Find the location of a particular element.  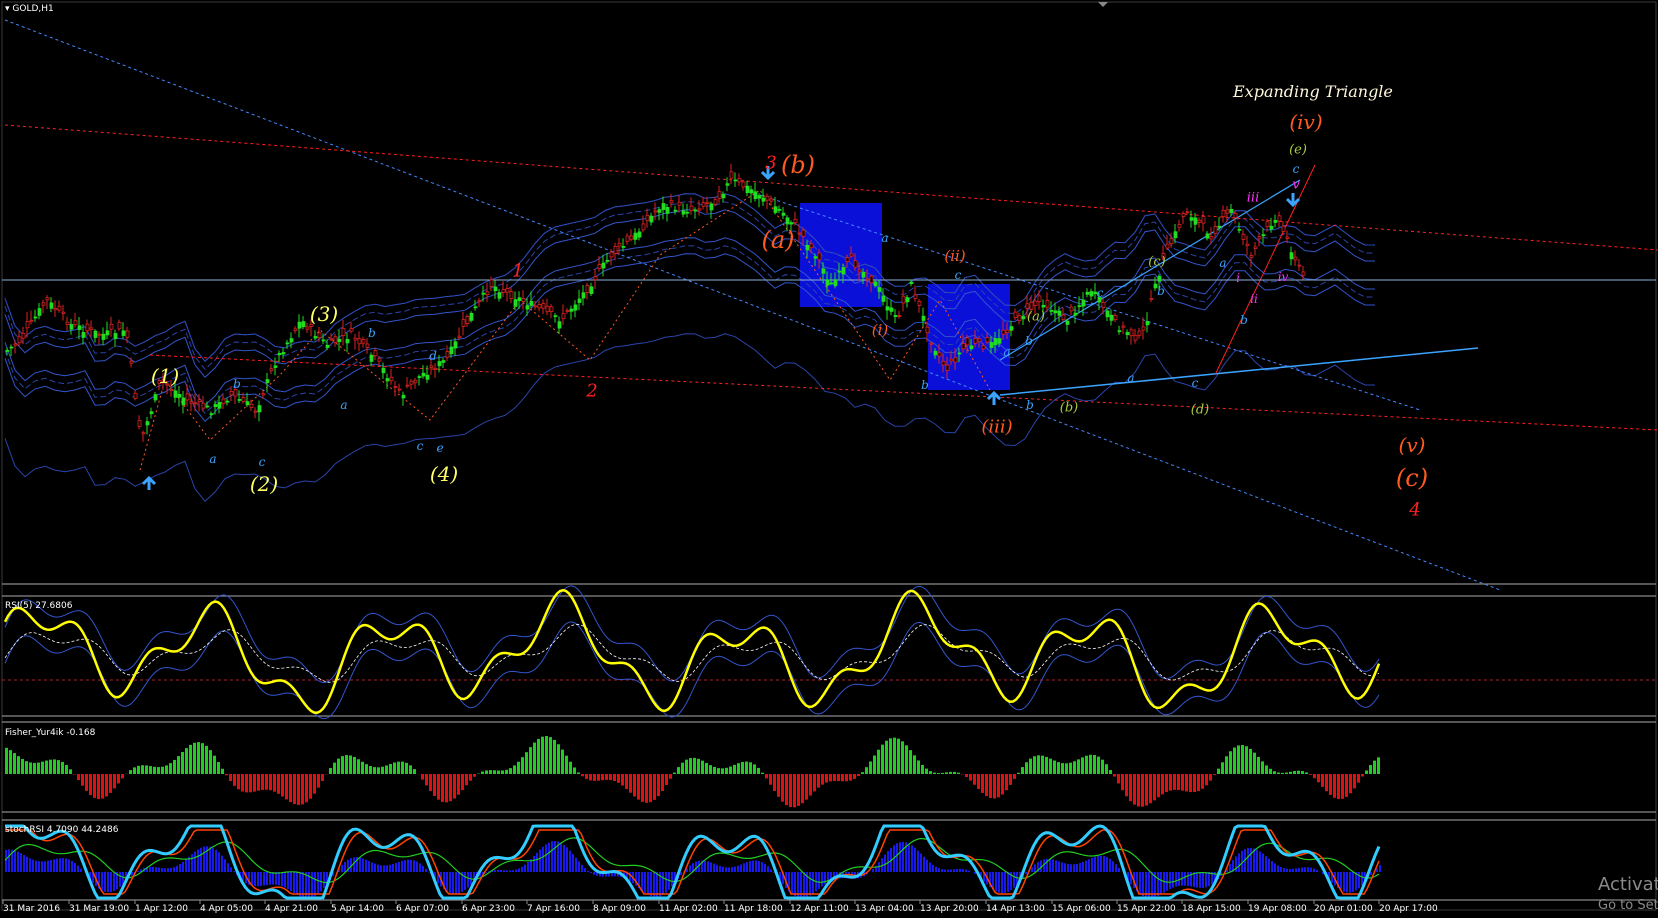

x-tick-label: 8 Apr 09:00 is located at coordinates (619, 909).